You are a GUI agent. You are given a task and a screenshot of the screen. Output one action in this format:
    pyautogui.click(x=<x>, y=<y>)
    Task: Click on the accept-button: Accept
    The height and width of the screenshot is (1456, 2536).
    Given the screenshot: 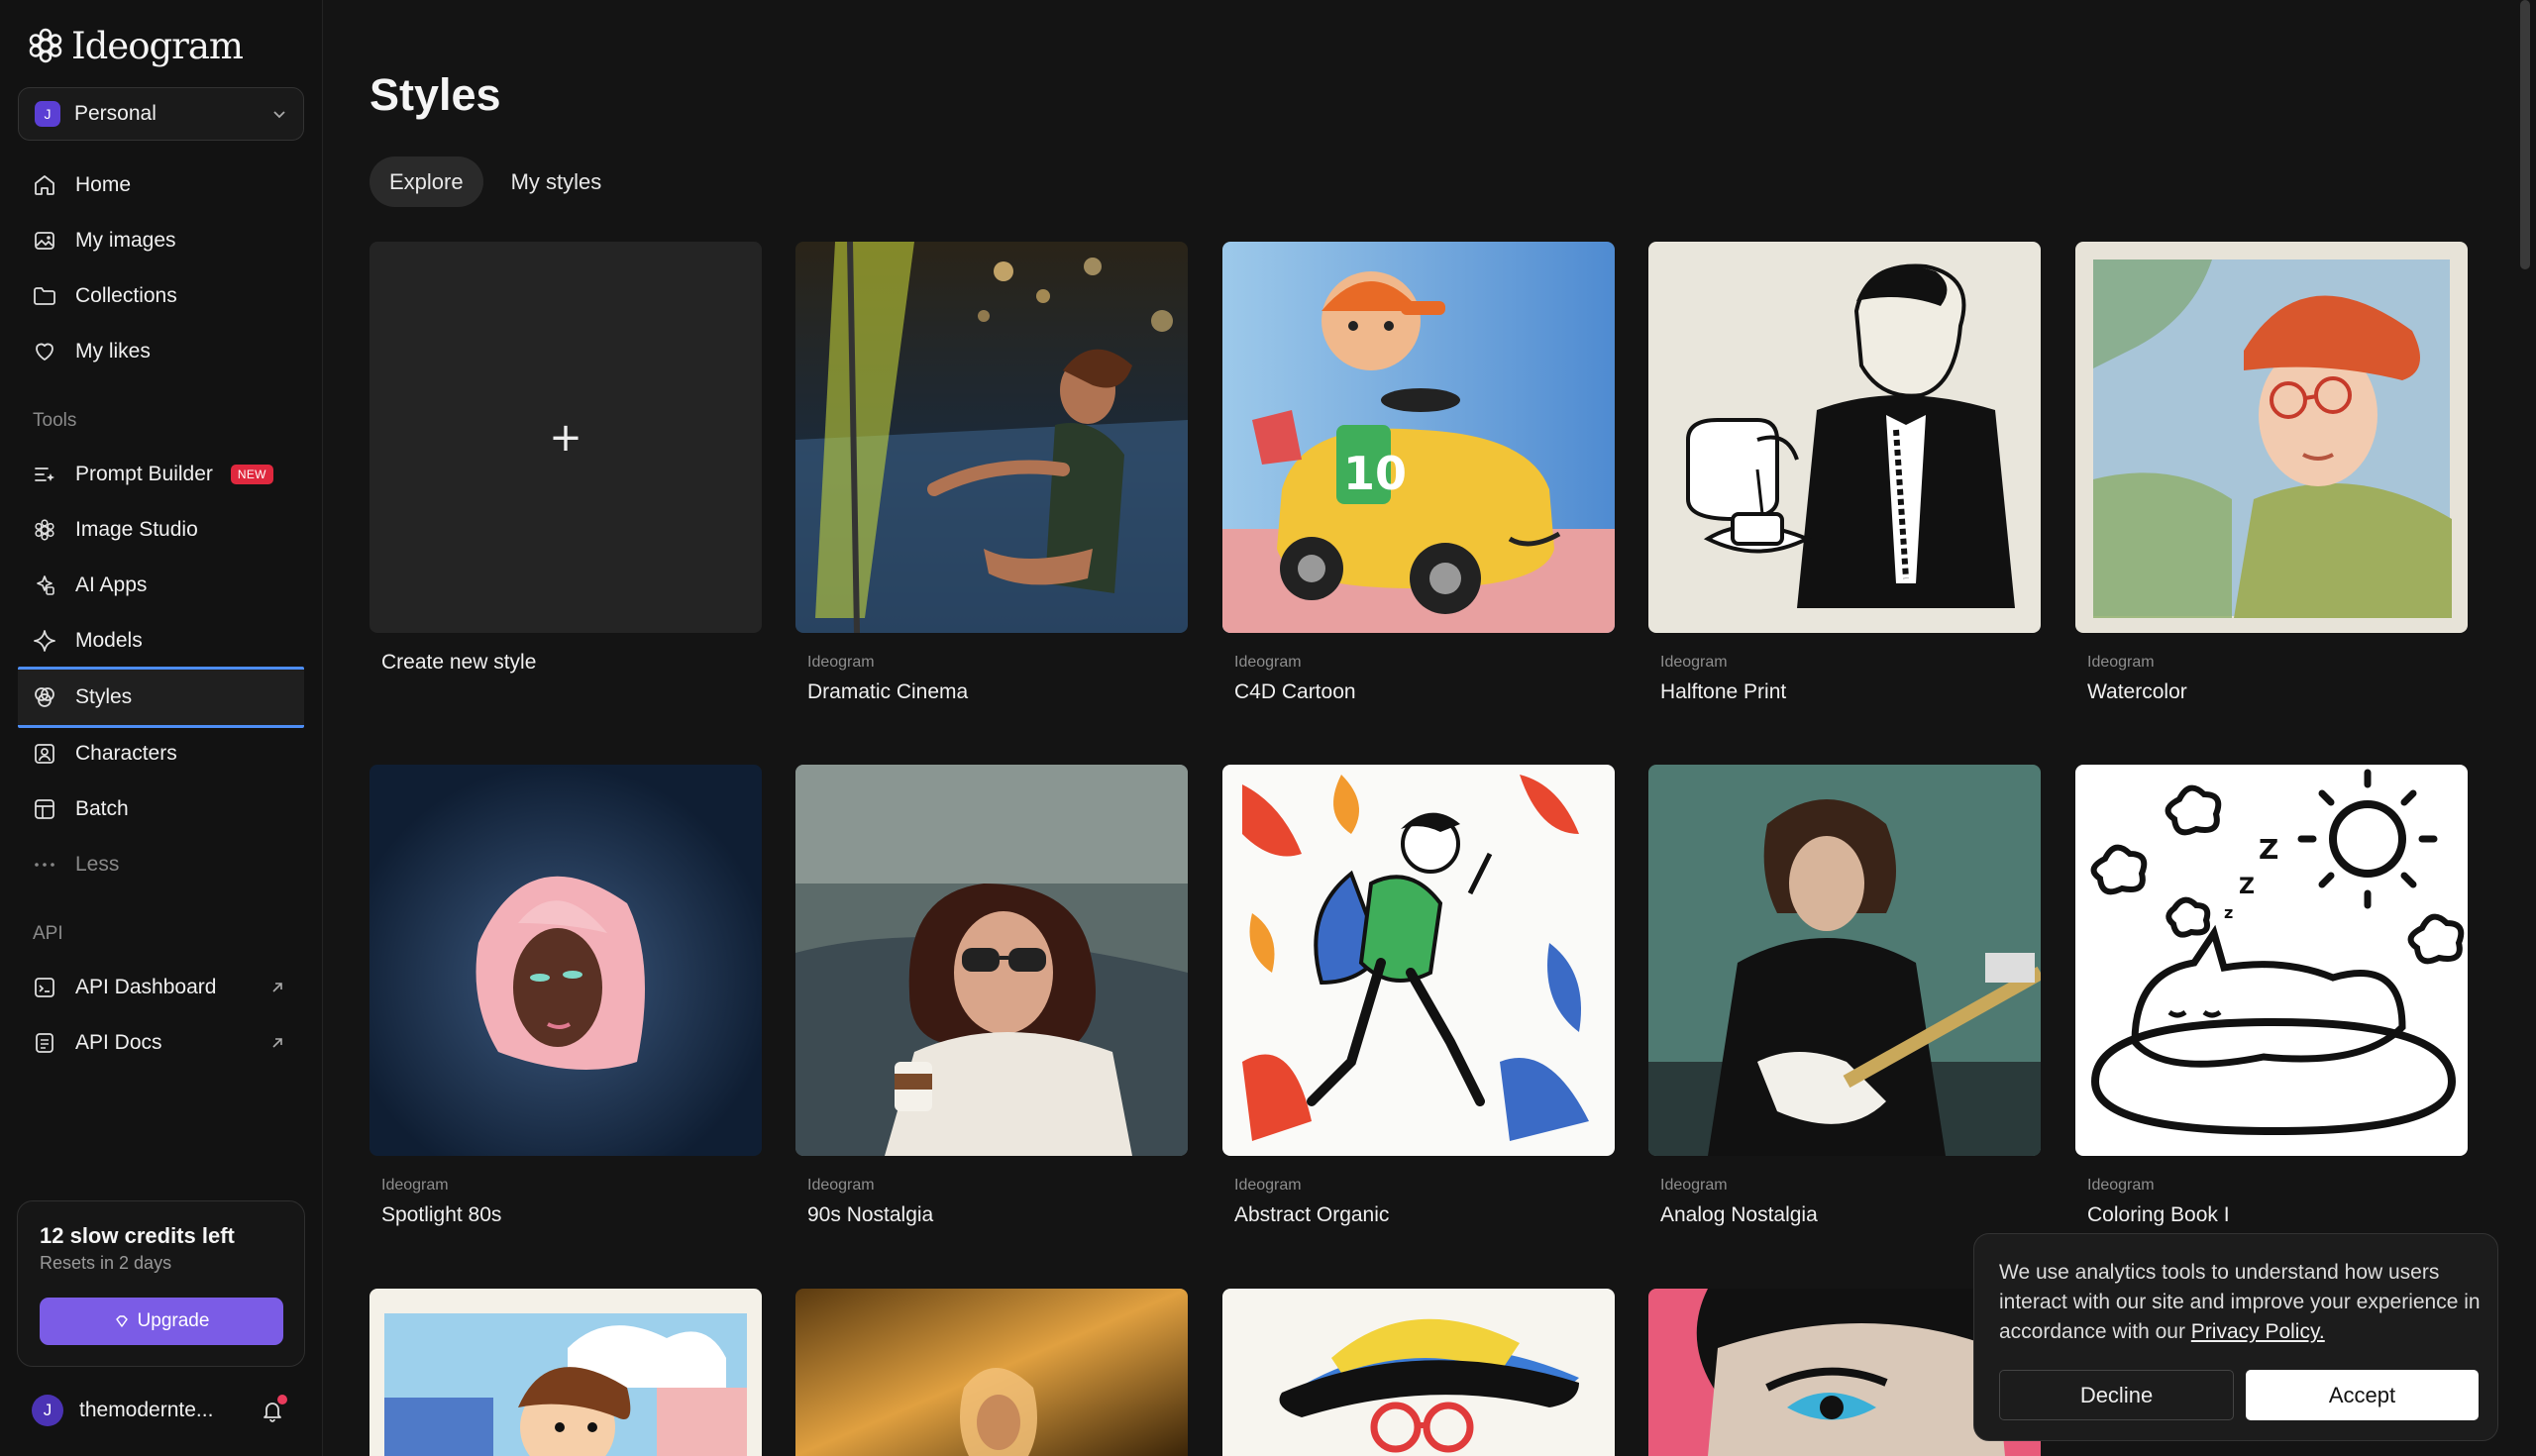 What is the action you would take?
    pyautogui.click(x=2362, y=1395)
    